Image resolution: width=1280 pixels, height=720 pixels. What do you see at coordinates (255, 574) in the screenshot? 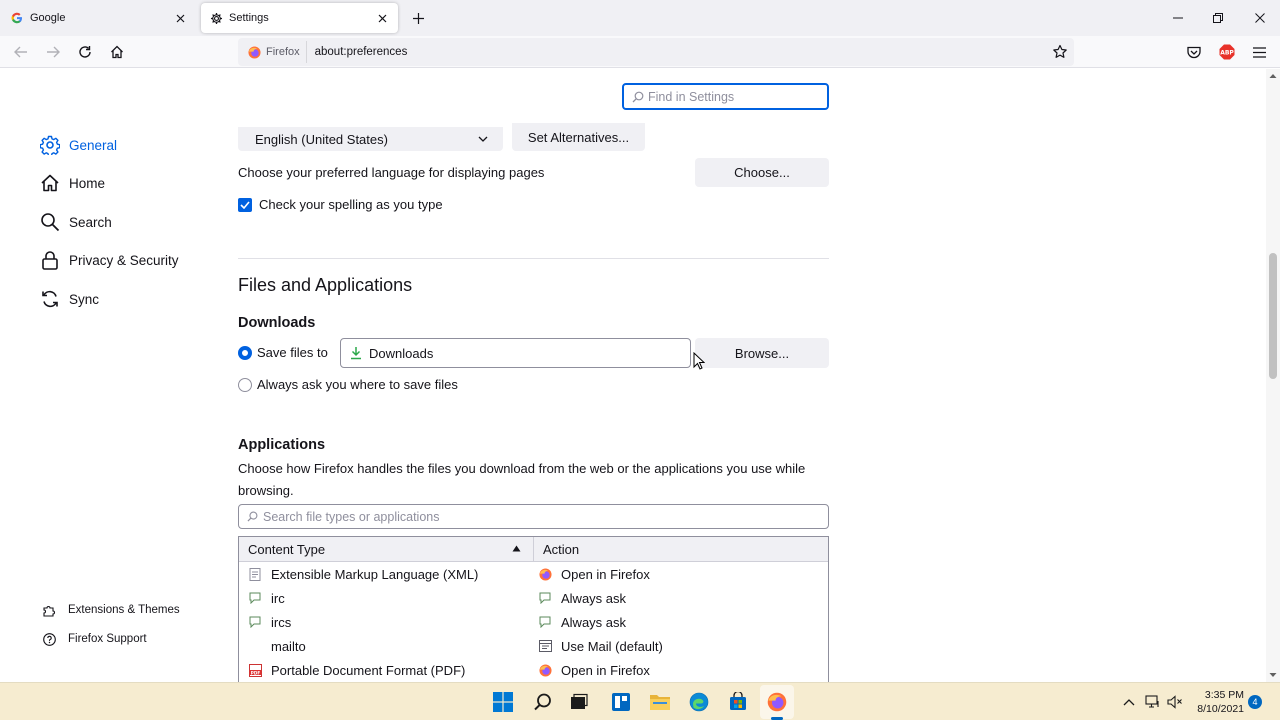
I see `xml-file-icon` at bounding box center [255, 574].